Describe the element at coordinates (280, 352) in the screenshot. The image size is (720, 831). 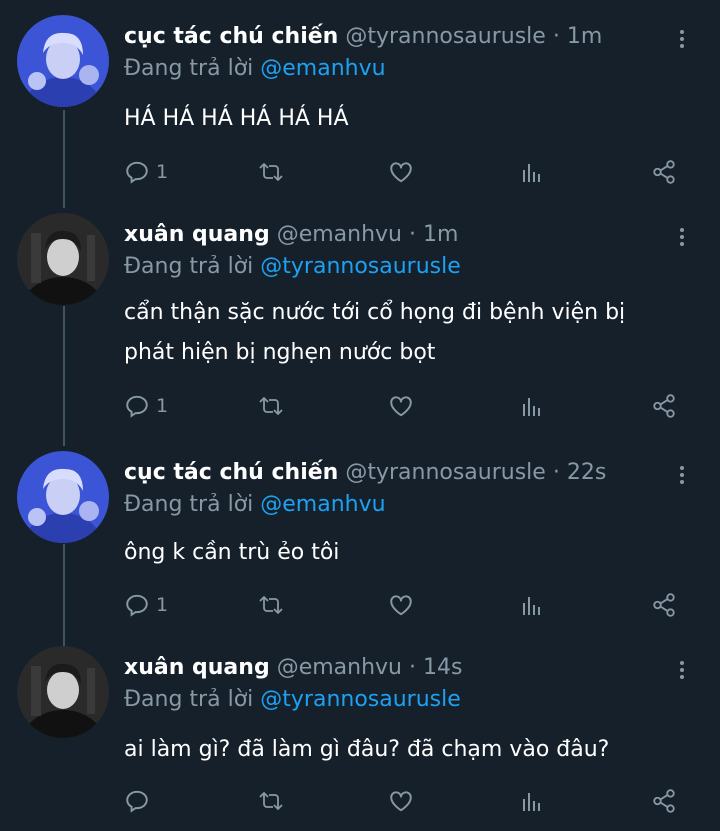
I see `tweet-text-line: phát hiện bị nghẹn nước bọt` at that location.